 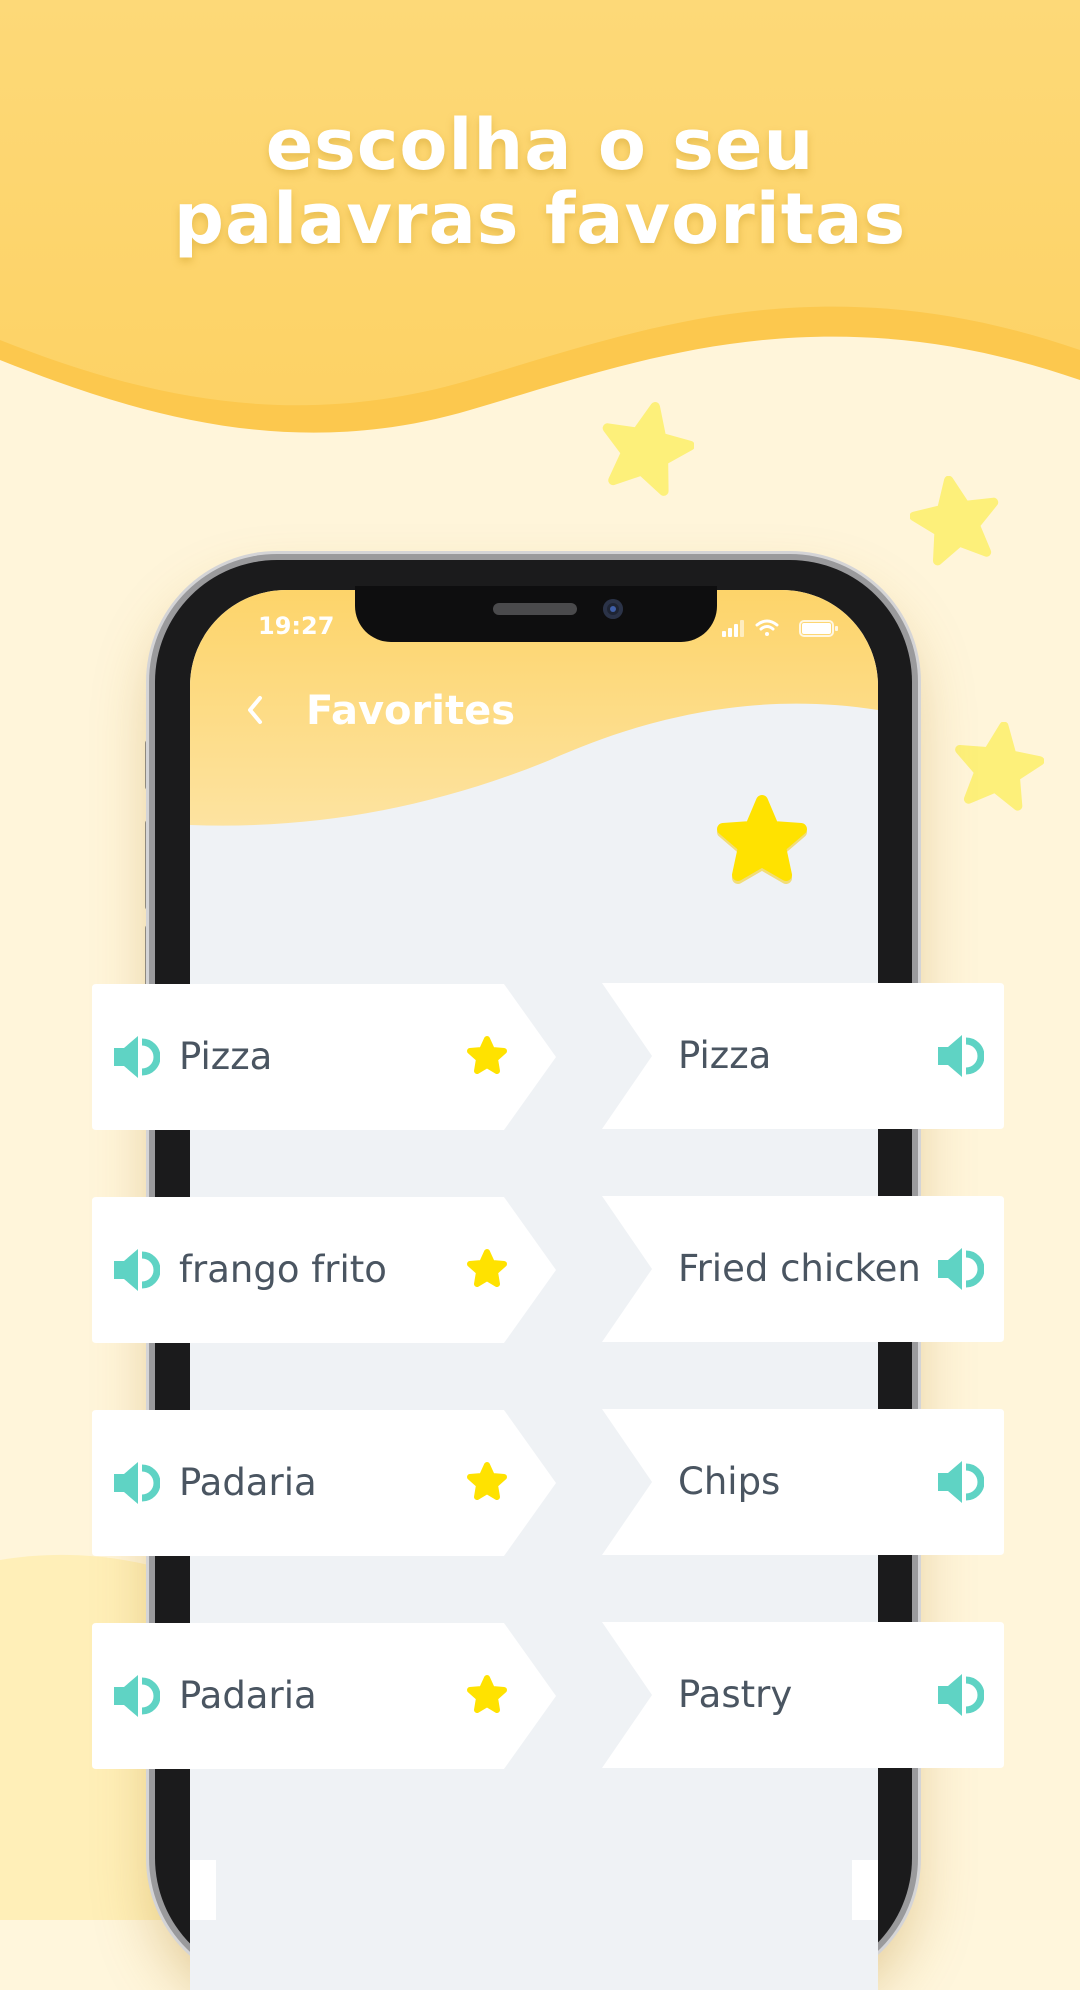 I want to click on phone-speaker, so click(x=535, y=609).